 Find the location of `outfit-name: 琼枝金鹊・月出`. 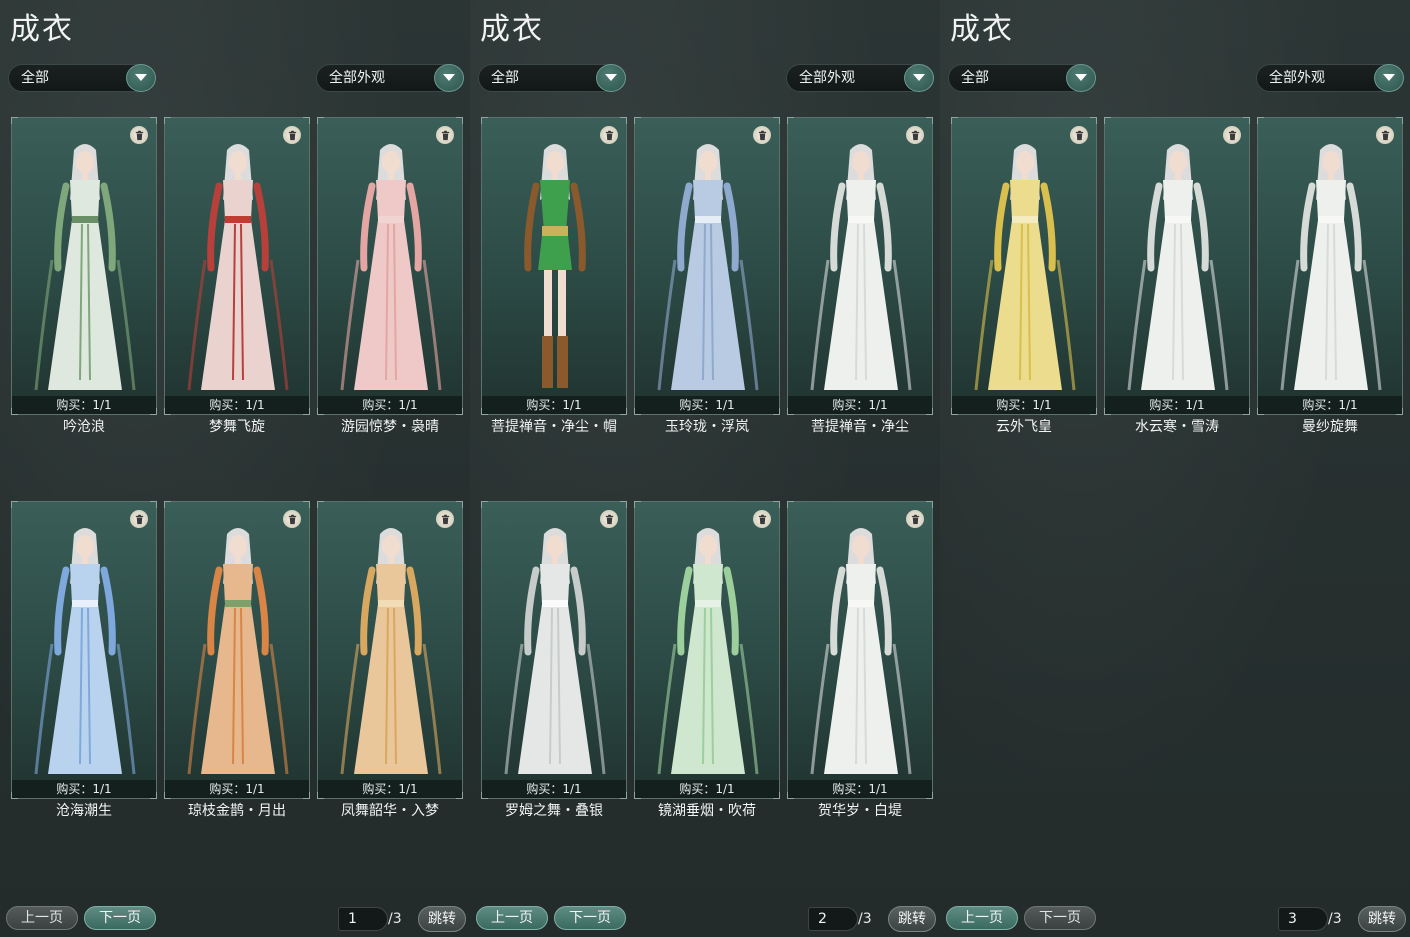

outfit-name: 琼枝金鹊・月出 is located at coordinates (237, 811).